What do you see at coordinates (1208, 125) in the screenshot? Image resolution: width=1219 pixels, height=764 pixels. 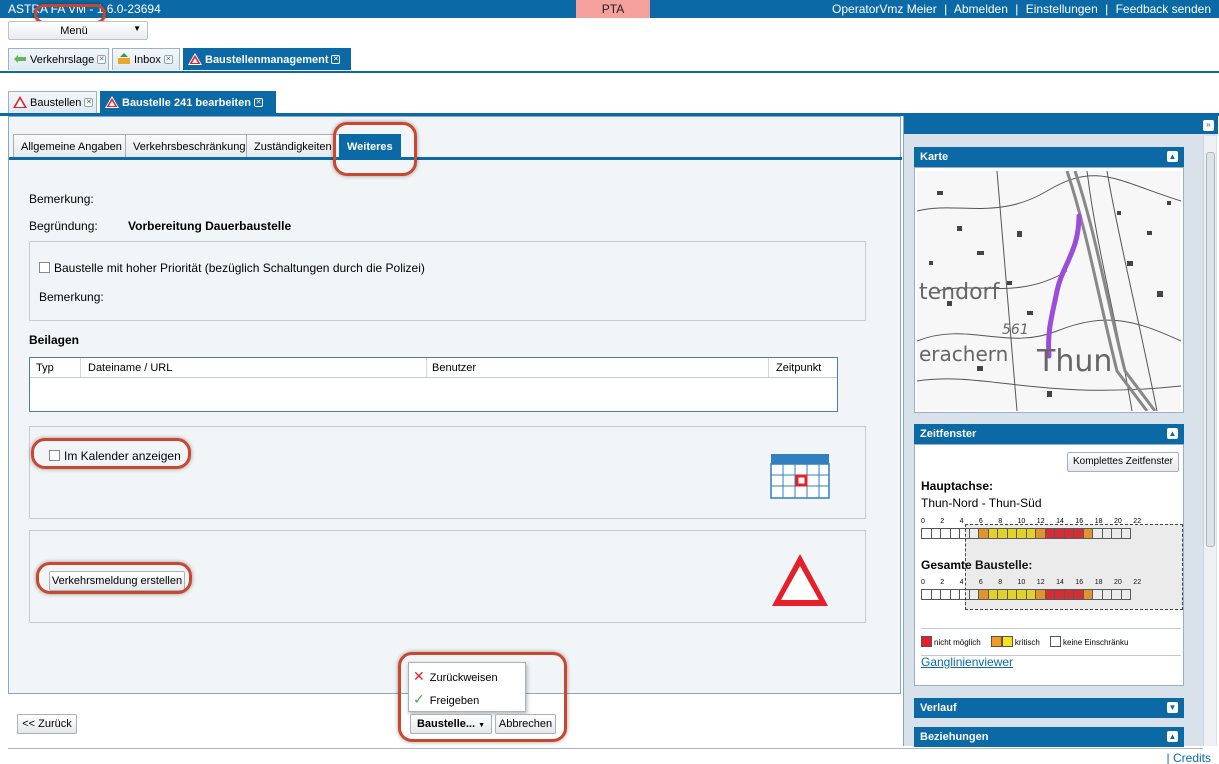 I see `collapse-sidebar-icon: »` at bounding box center [1208, 125].